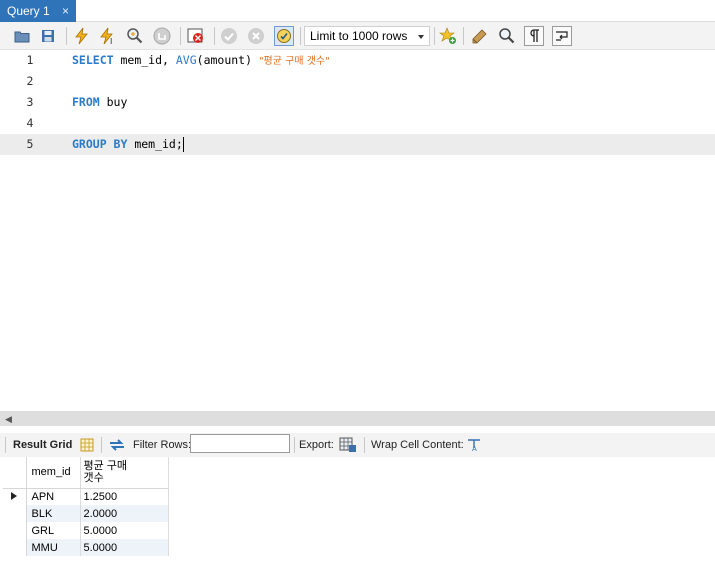 Image resolution: width=715 pixels, height=569 pixels. What do you see at coordinates (15, 496) in the screenshot?
I see `current-row-arrow-icon` at bounding box center [15, 496].